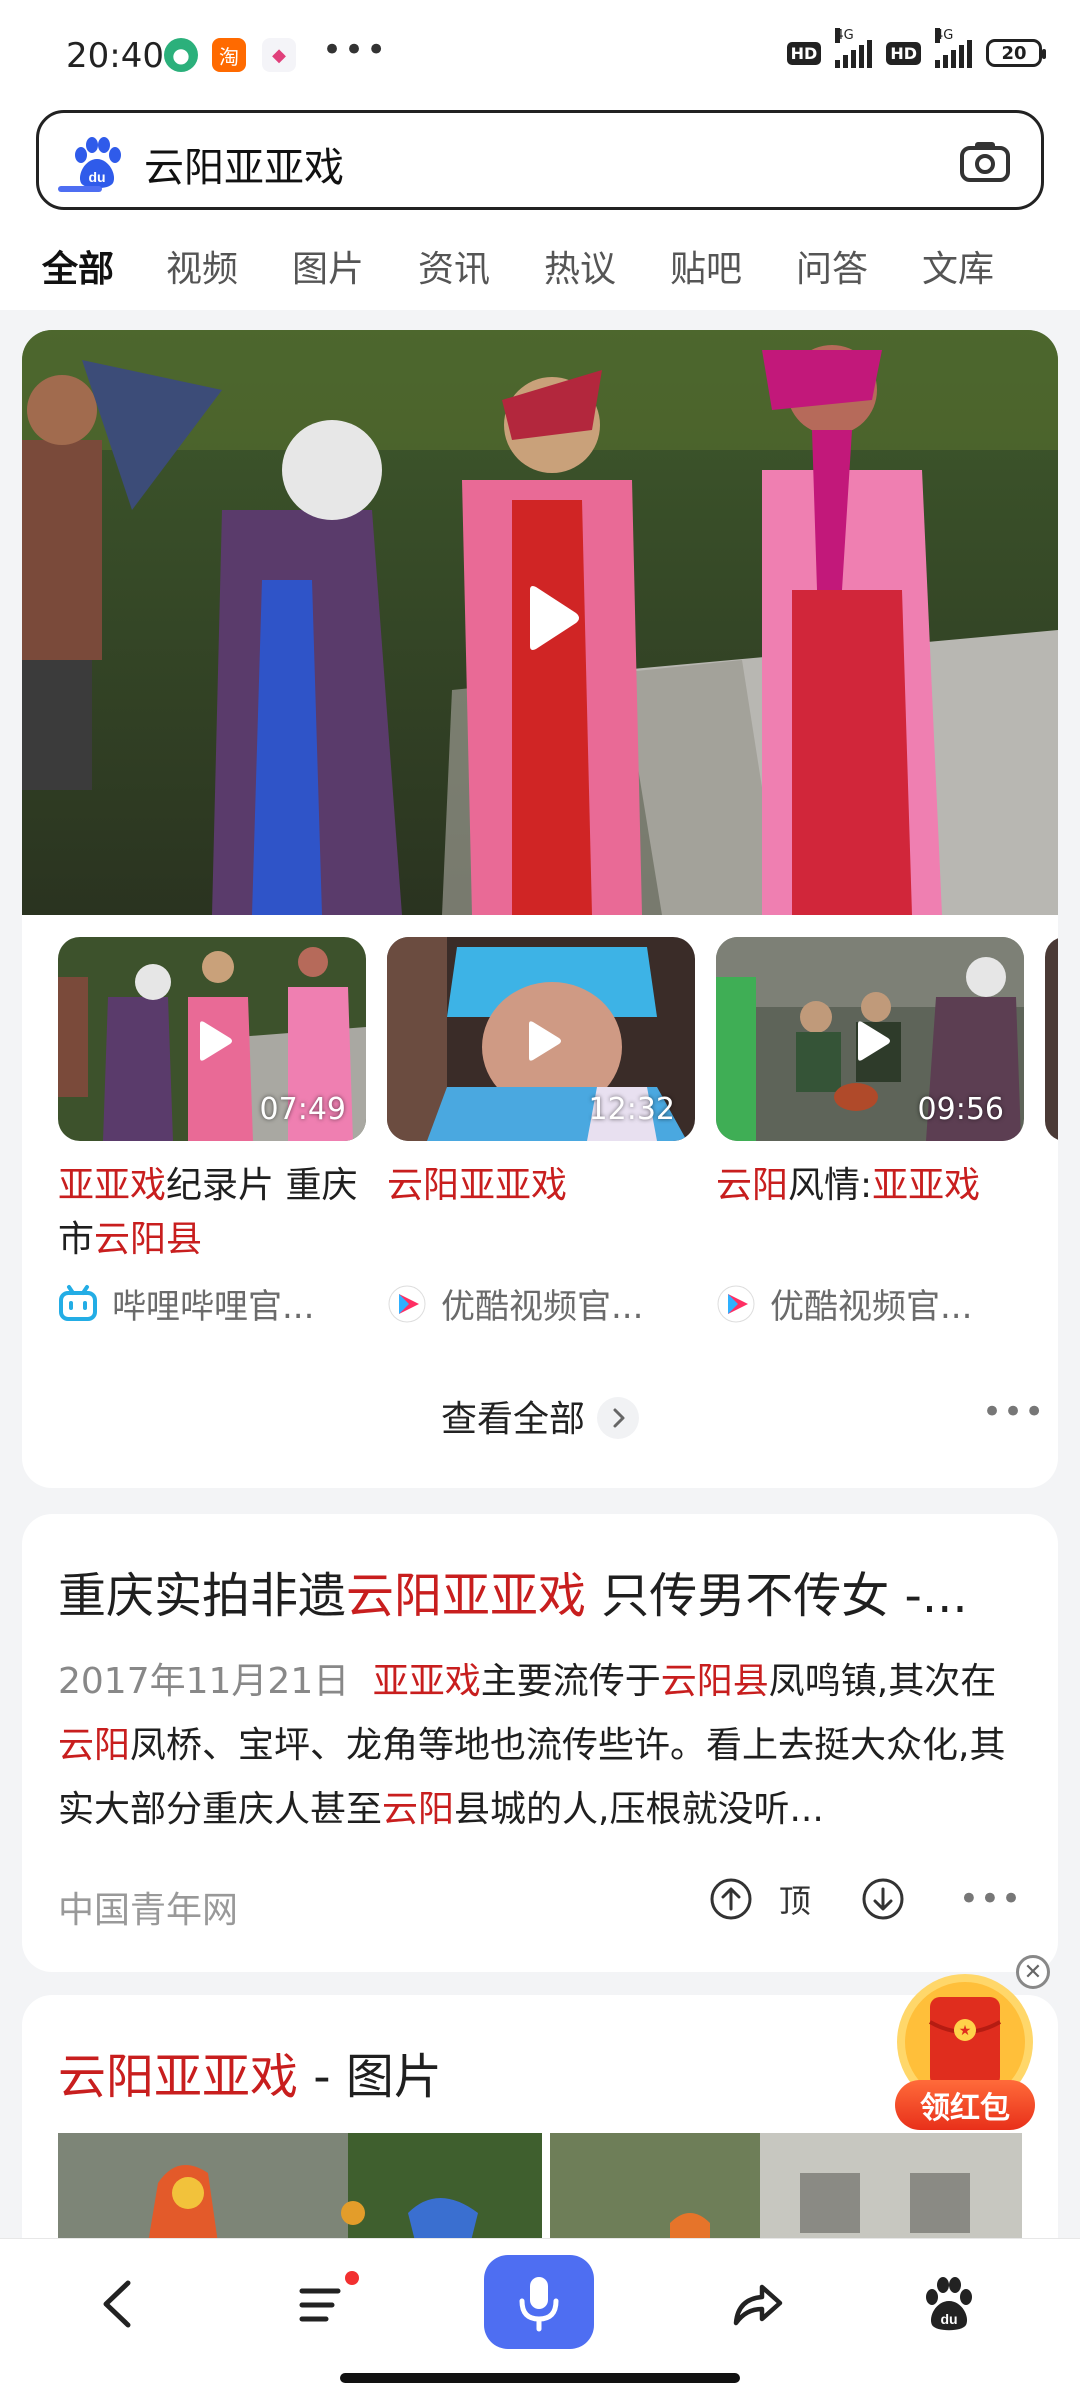 This screenshot has width=1080, height=2400. Describe the element at coordinates (618, 1418) in the screenshot. I see `chevron-right-icon` at that location.